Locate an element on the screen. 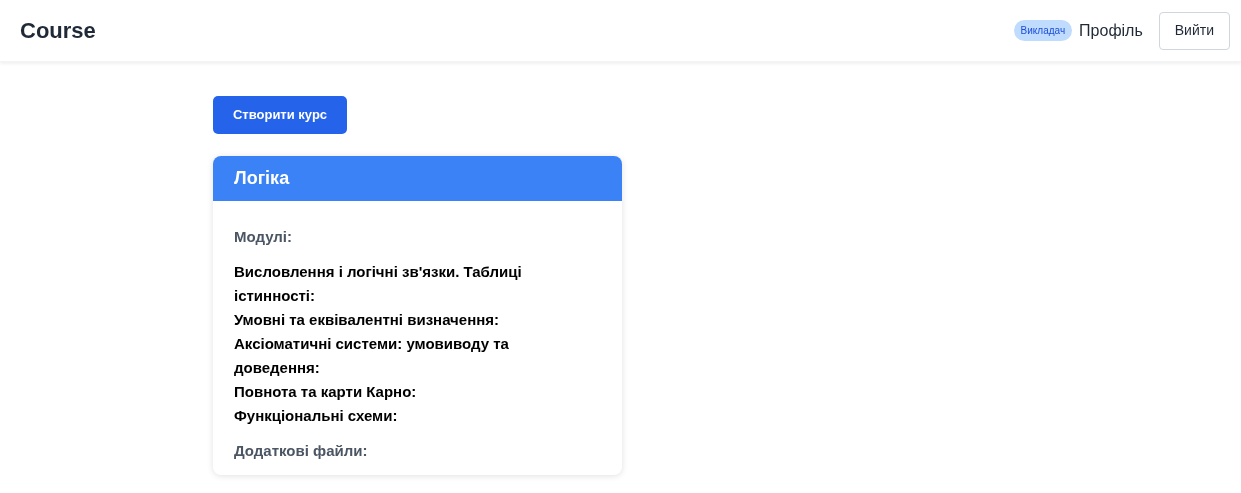  role-badge: Викладач is located at coordinates (1043, 30).